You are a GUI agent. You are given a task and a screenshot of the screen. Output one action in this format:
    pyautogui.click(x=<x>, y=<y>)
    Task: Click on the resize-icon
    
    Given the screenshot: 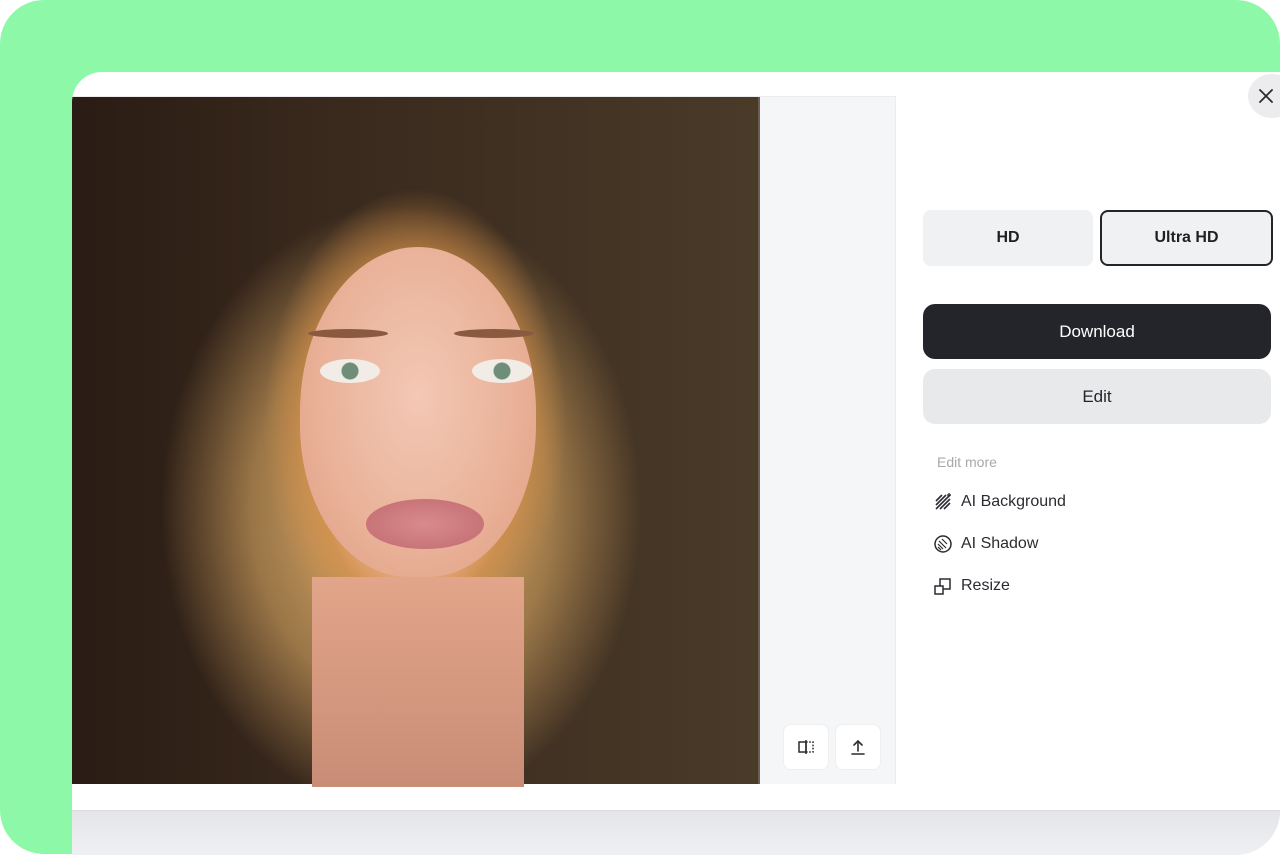 What is the action you would take?
    pyautogui.click(x=942, y=586)
    